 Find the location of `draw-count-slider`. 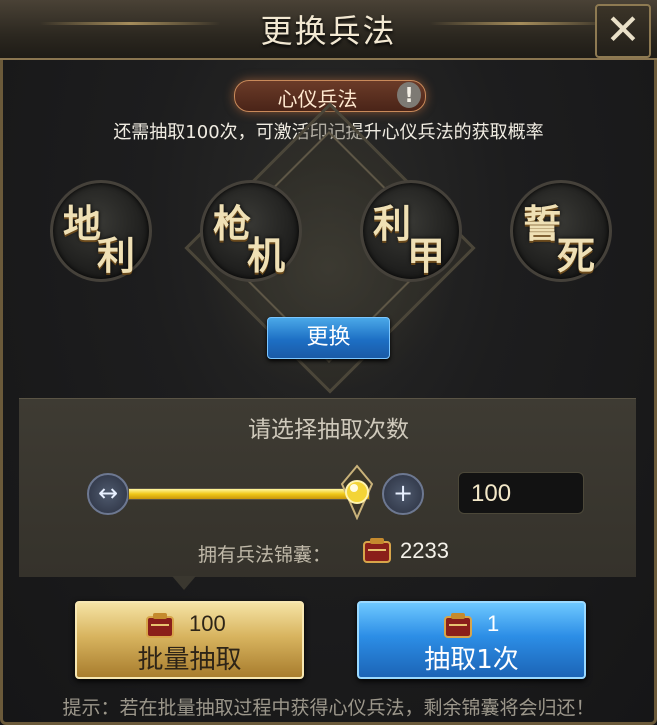

draw-count-slider is located at coordinates (249, 494).